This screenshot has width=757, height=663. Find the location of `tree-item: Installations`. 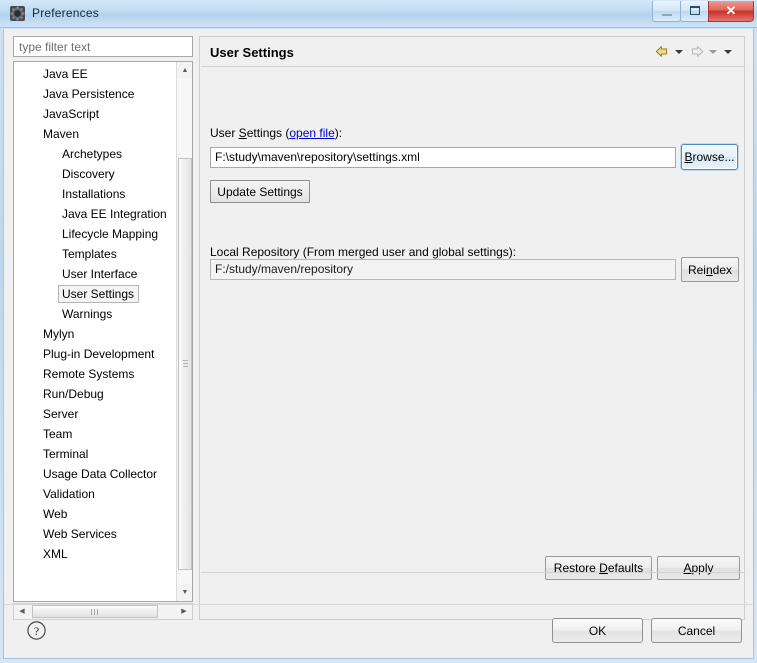

tree-item: Installations is located at coordinates (95, 194).